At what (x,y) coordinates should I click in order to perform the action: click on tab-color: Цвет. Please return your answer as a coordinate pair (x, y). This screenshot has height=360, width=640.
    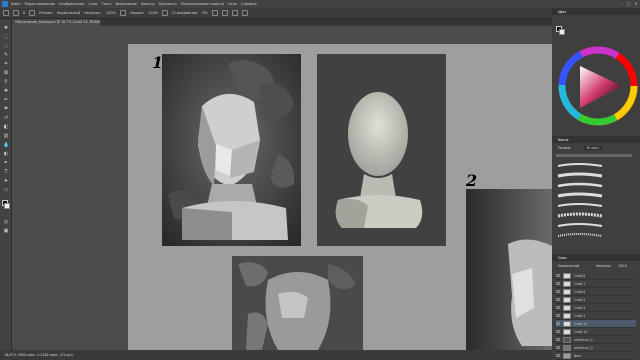
    Looking at the image, I should click on (562, 12).